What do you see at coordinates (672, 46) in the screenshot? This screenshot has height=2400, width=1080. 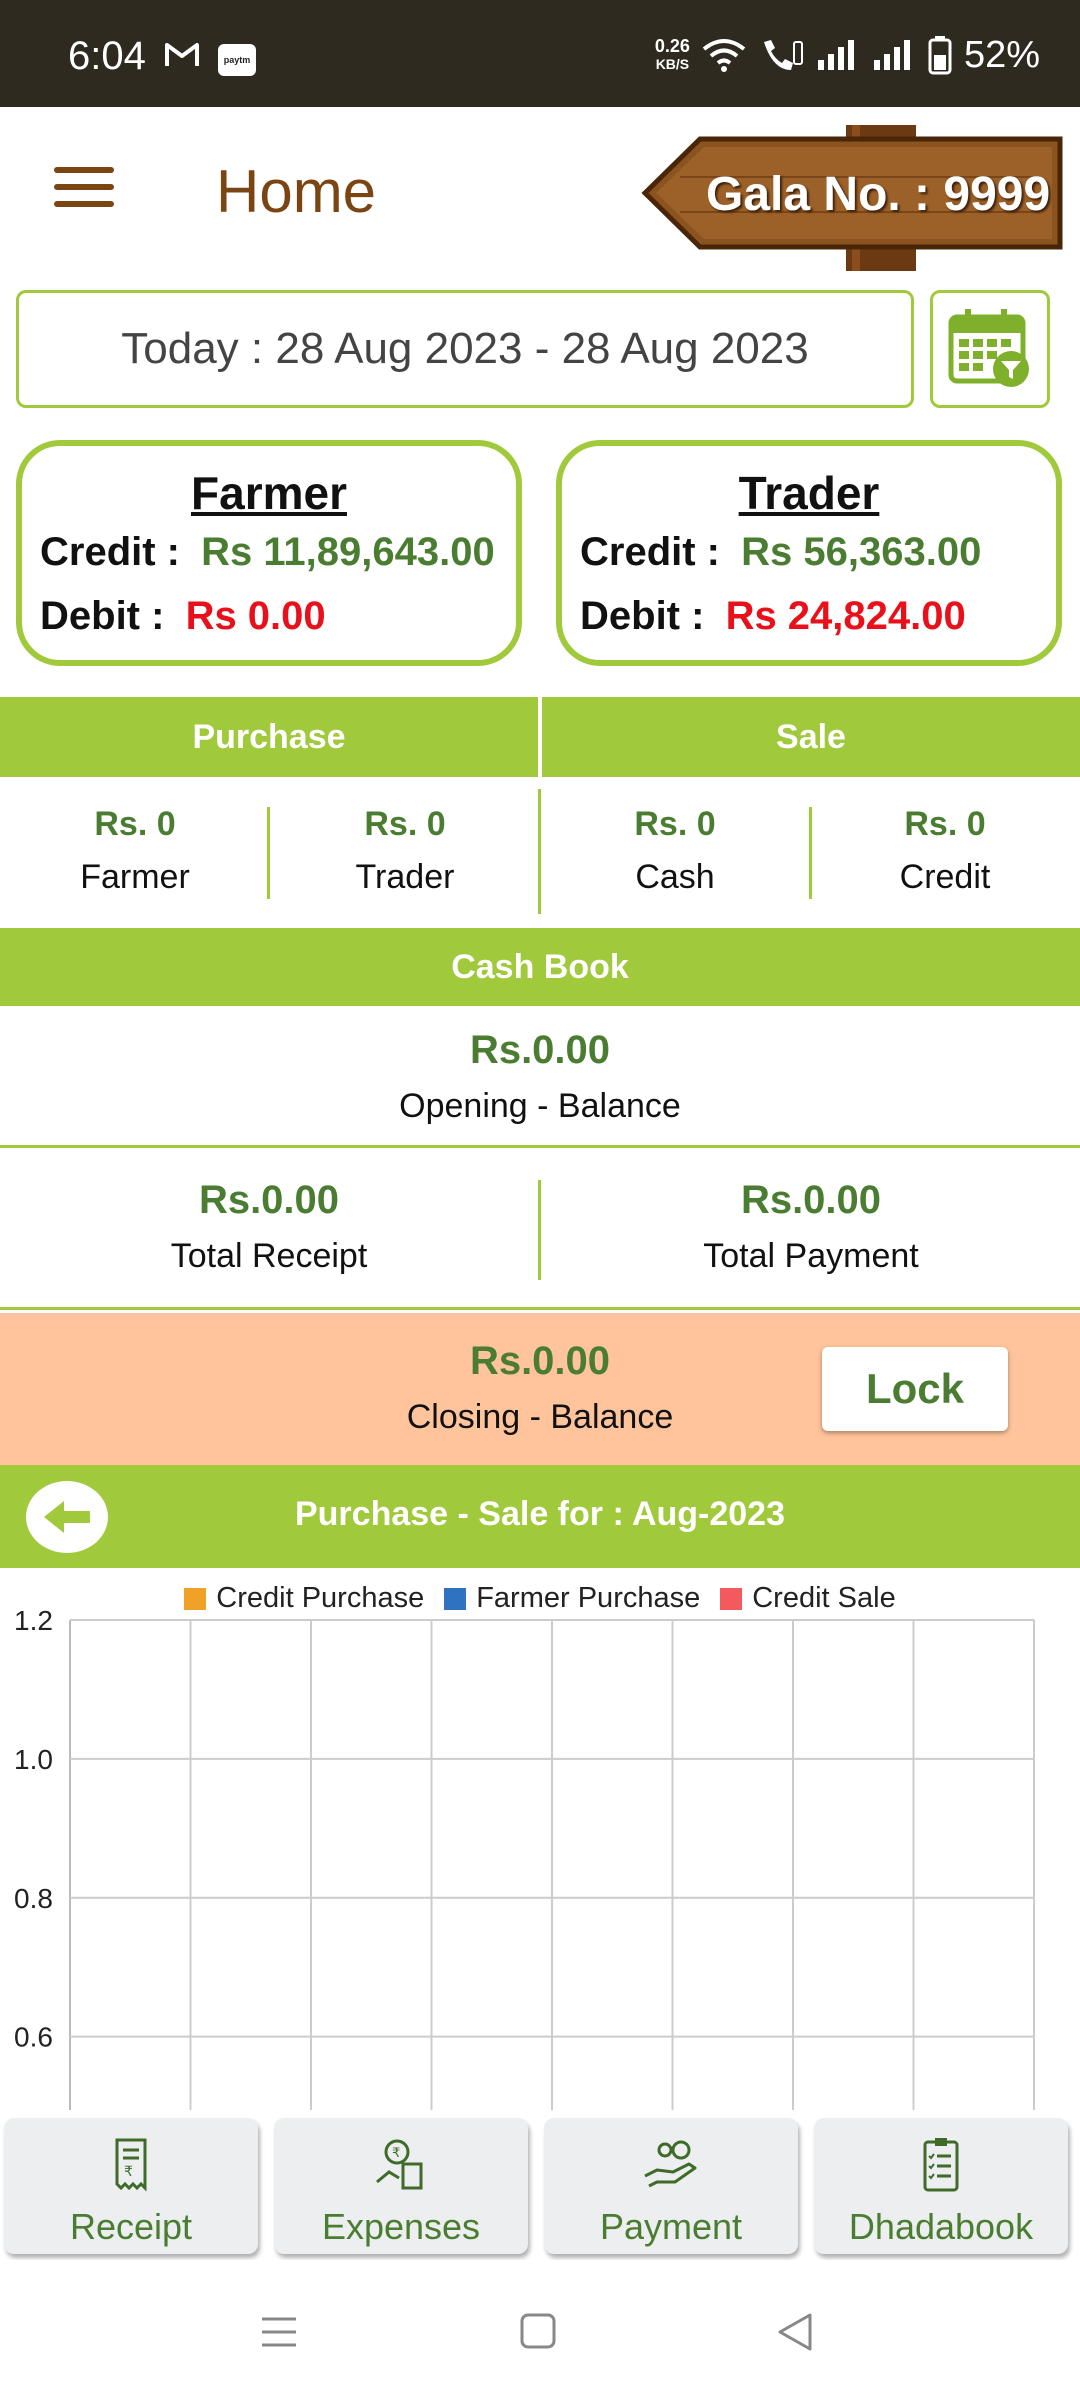 I see `net-speed-value: 0.26` at bounding box center [672, 46].